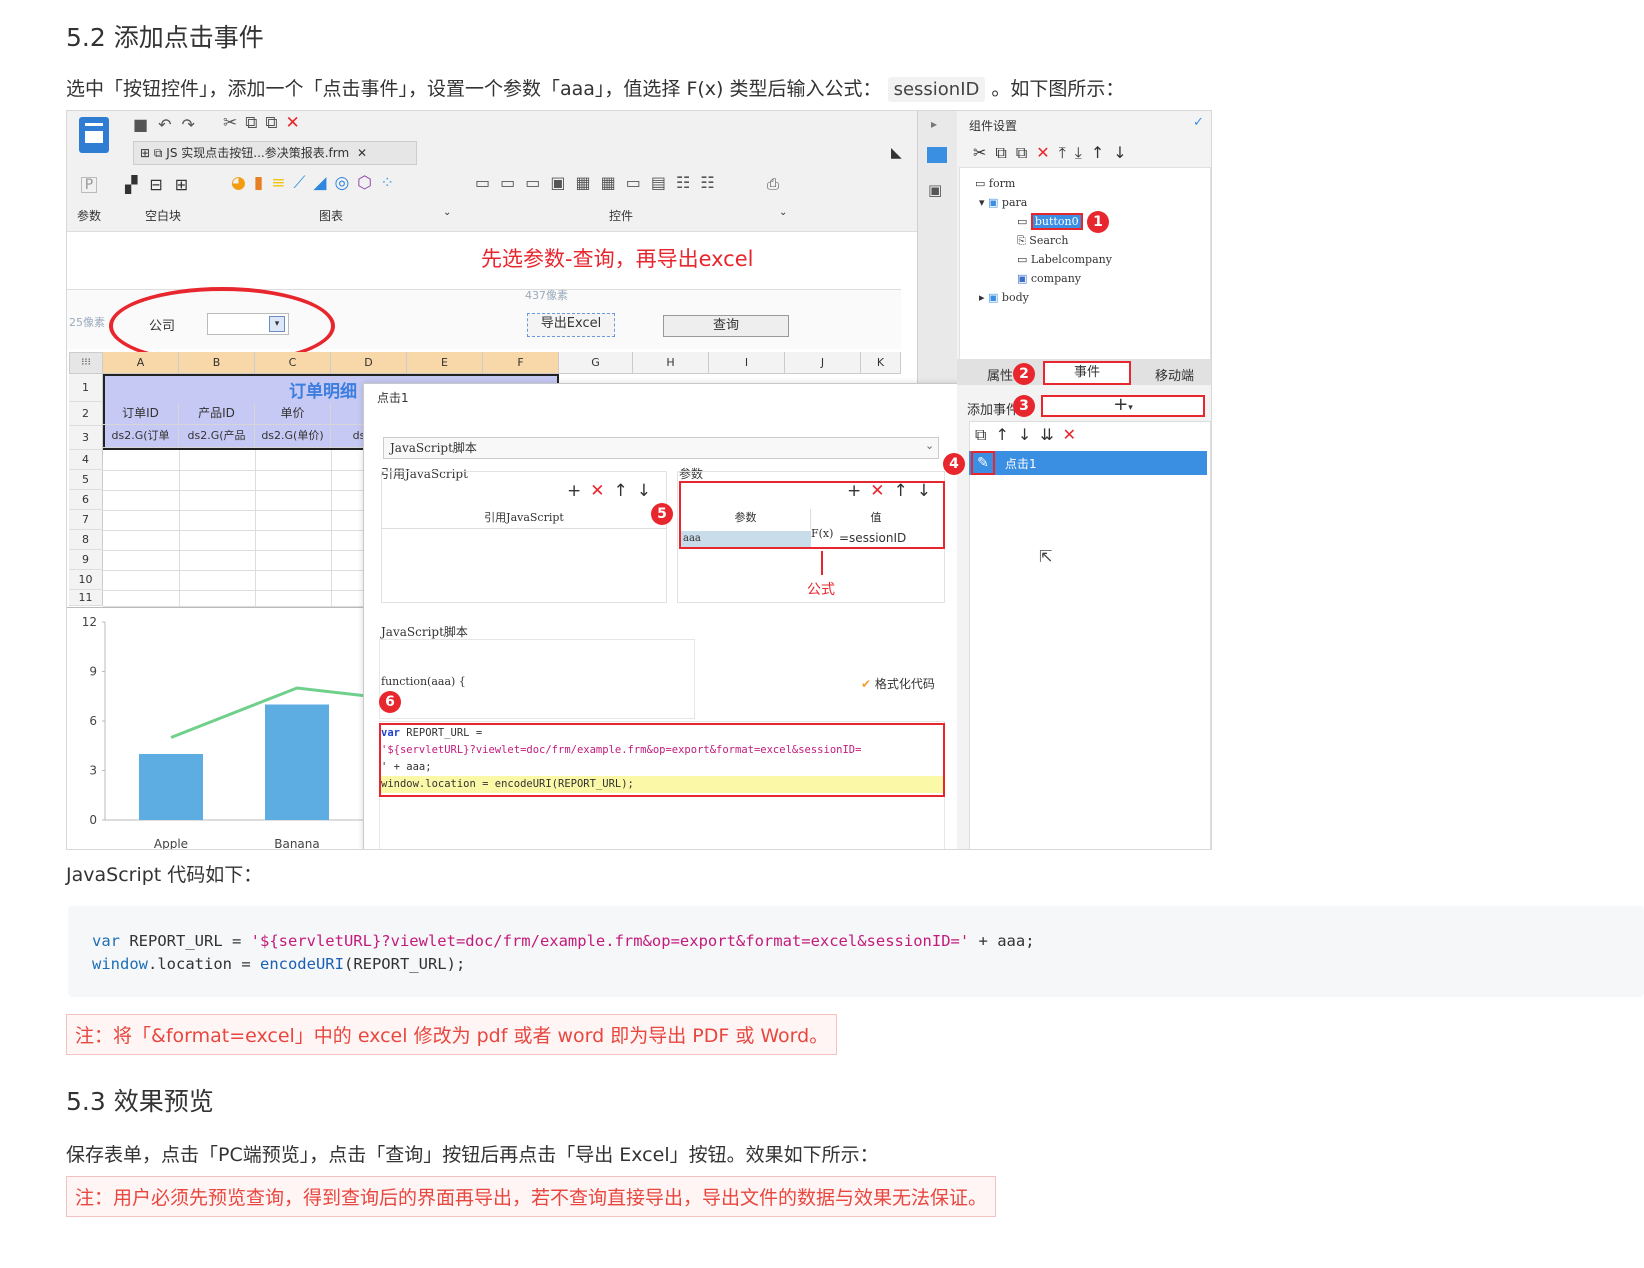  I want to click on tree-up-icon: ↑, so click(1102, 152).